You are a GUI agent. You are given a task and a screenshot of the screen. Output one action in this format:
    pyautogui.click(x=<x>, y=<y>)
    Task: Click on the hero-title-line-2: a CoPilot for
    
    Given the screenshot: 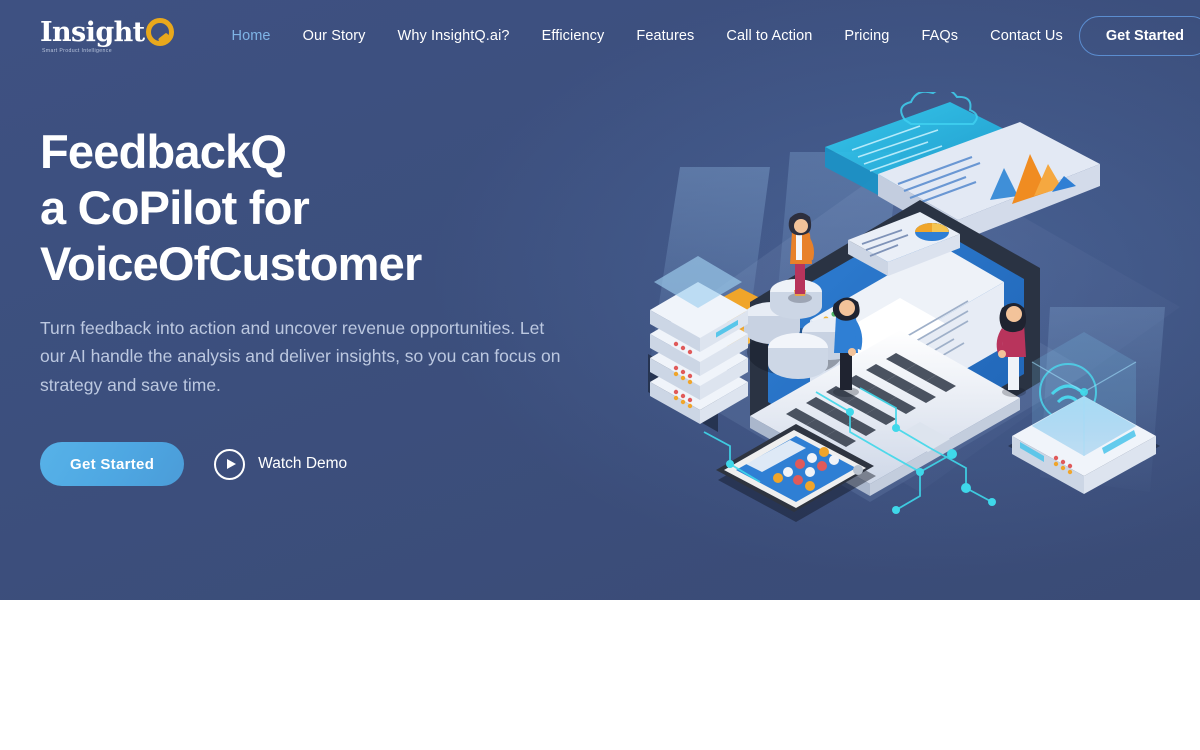 What is the action you would take?
    pyautogui.click(x=175, y=207)
    